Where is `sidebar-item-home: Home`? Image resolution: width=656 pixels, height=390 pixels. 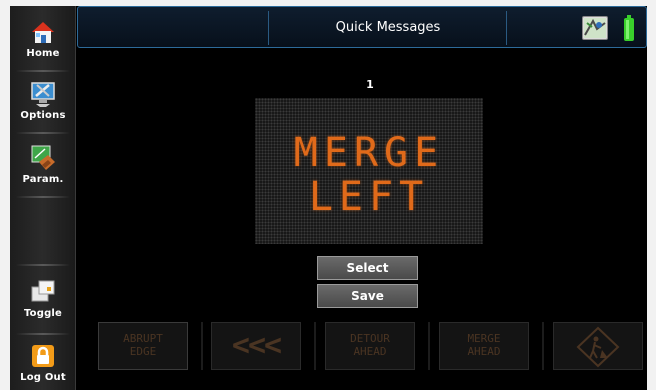 sidebar-item-home: Home is located at coordinates (43, 38).